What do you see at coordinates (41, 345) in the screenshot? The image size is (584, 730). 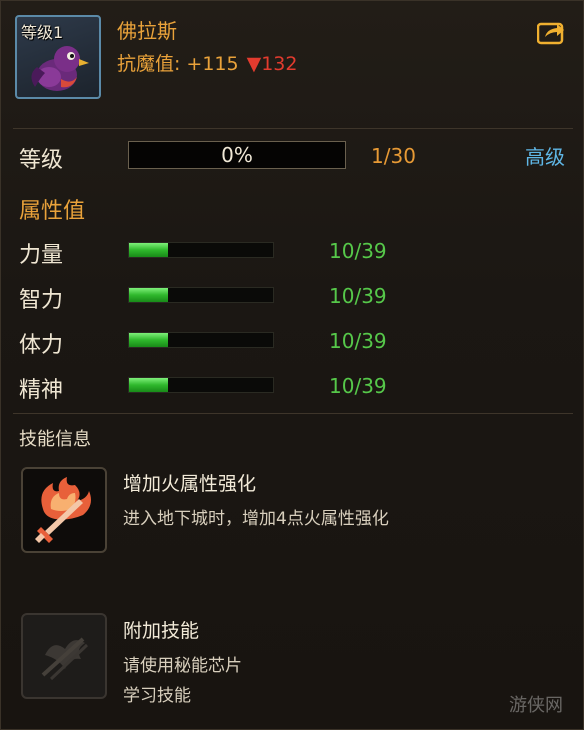 I see `stat-label-vitality: 体力` at bounding box center [41, 345].